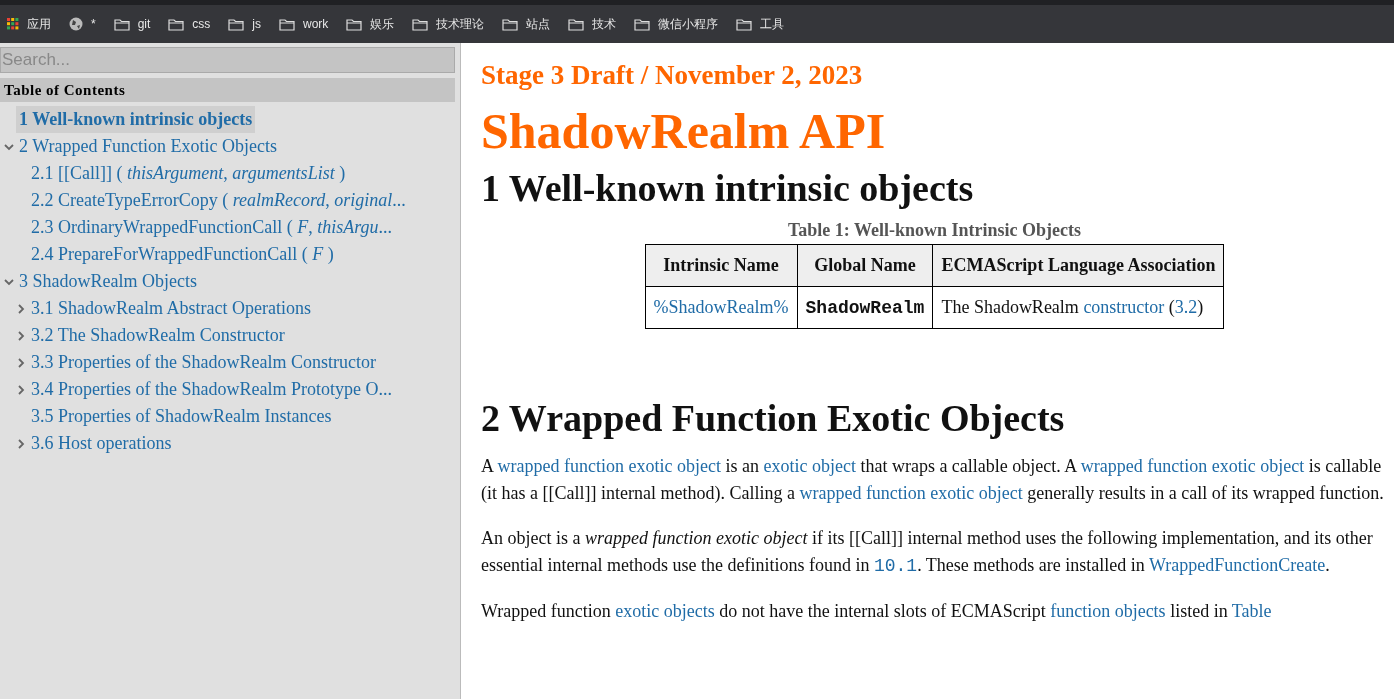  Describe the element at coordinates (672, 75) in the screenshot. I see `draft-status: Stage 3 Draft / November 2, 2023` at that location.